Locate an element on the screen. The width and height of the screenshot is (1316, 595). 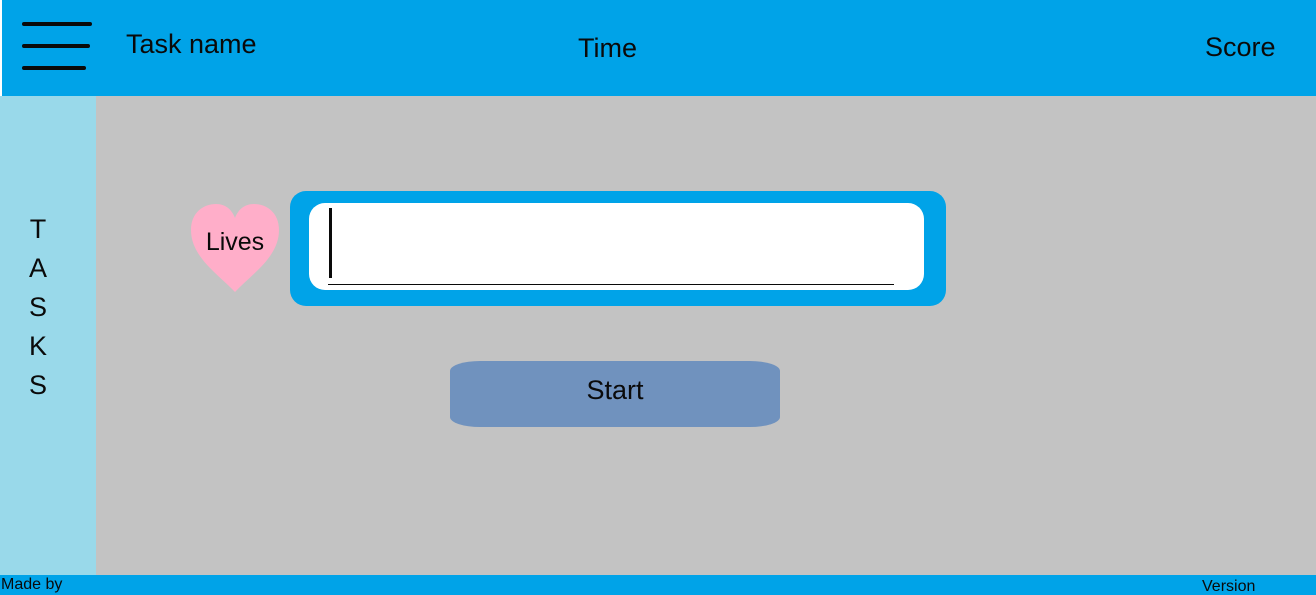
tasks-letter: A is located at coordinates (37, 268).